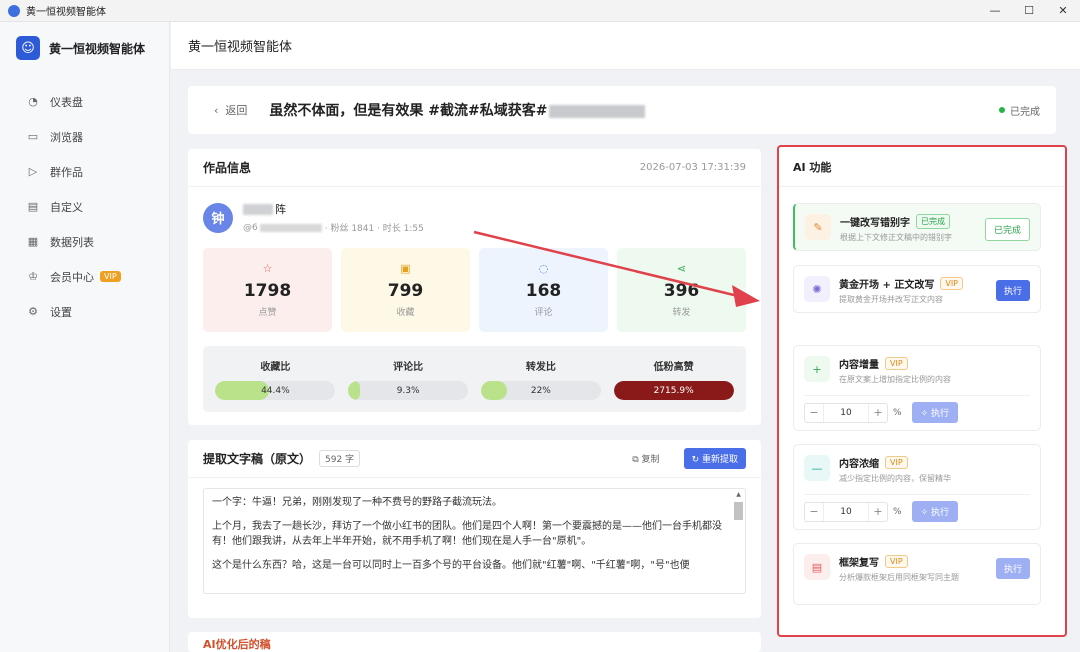 The width and height of the screenshot is (1080, 652). Describe the element at coordinates (84, 136) in the screenshot. I see `sidebar-item-browser: ▭ 浏览器` at that location.